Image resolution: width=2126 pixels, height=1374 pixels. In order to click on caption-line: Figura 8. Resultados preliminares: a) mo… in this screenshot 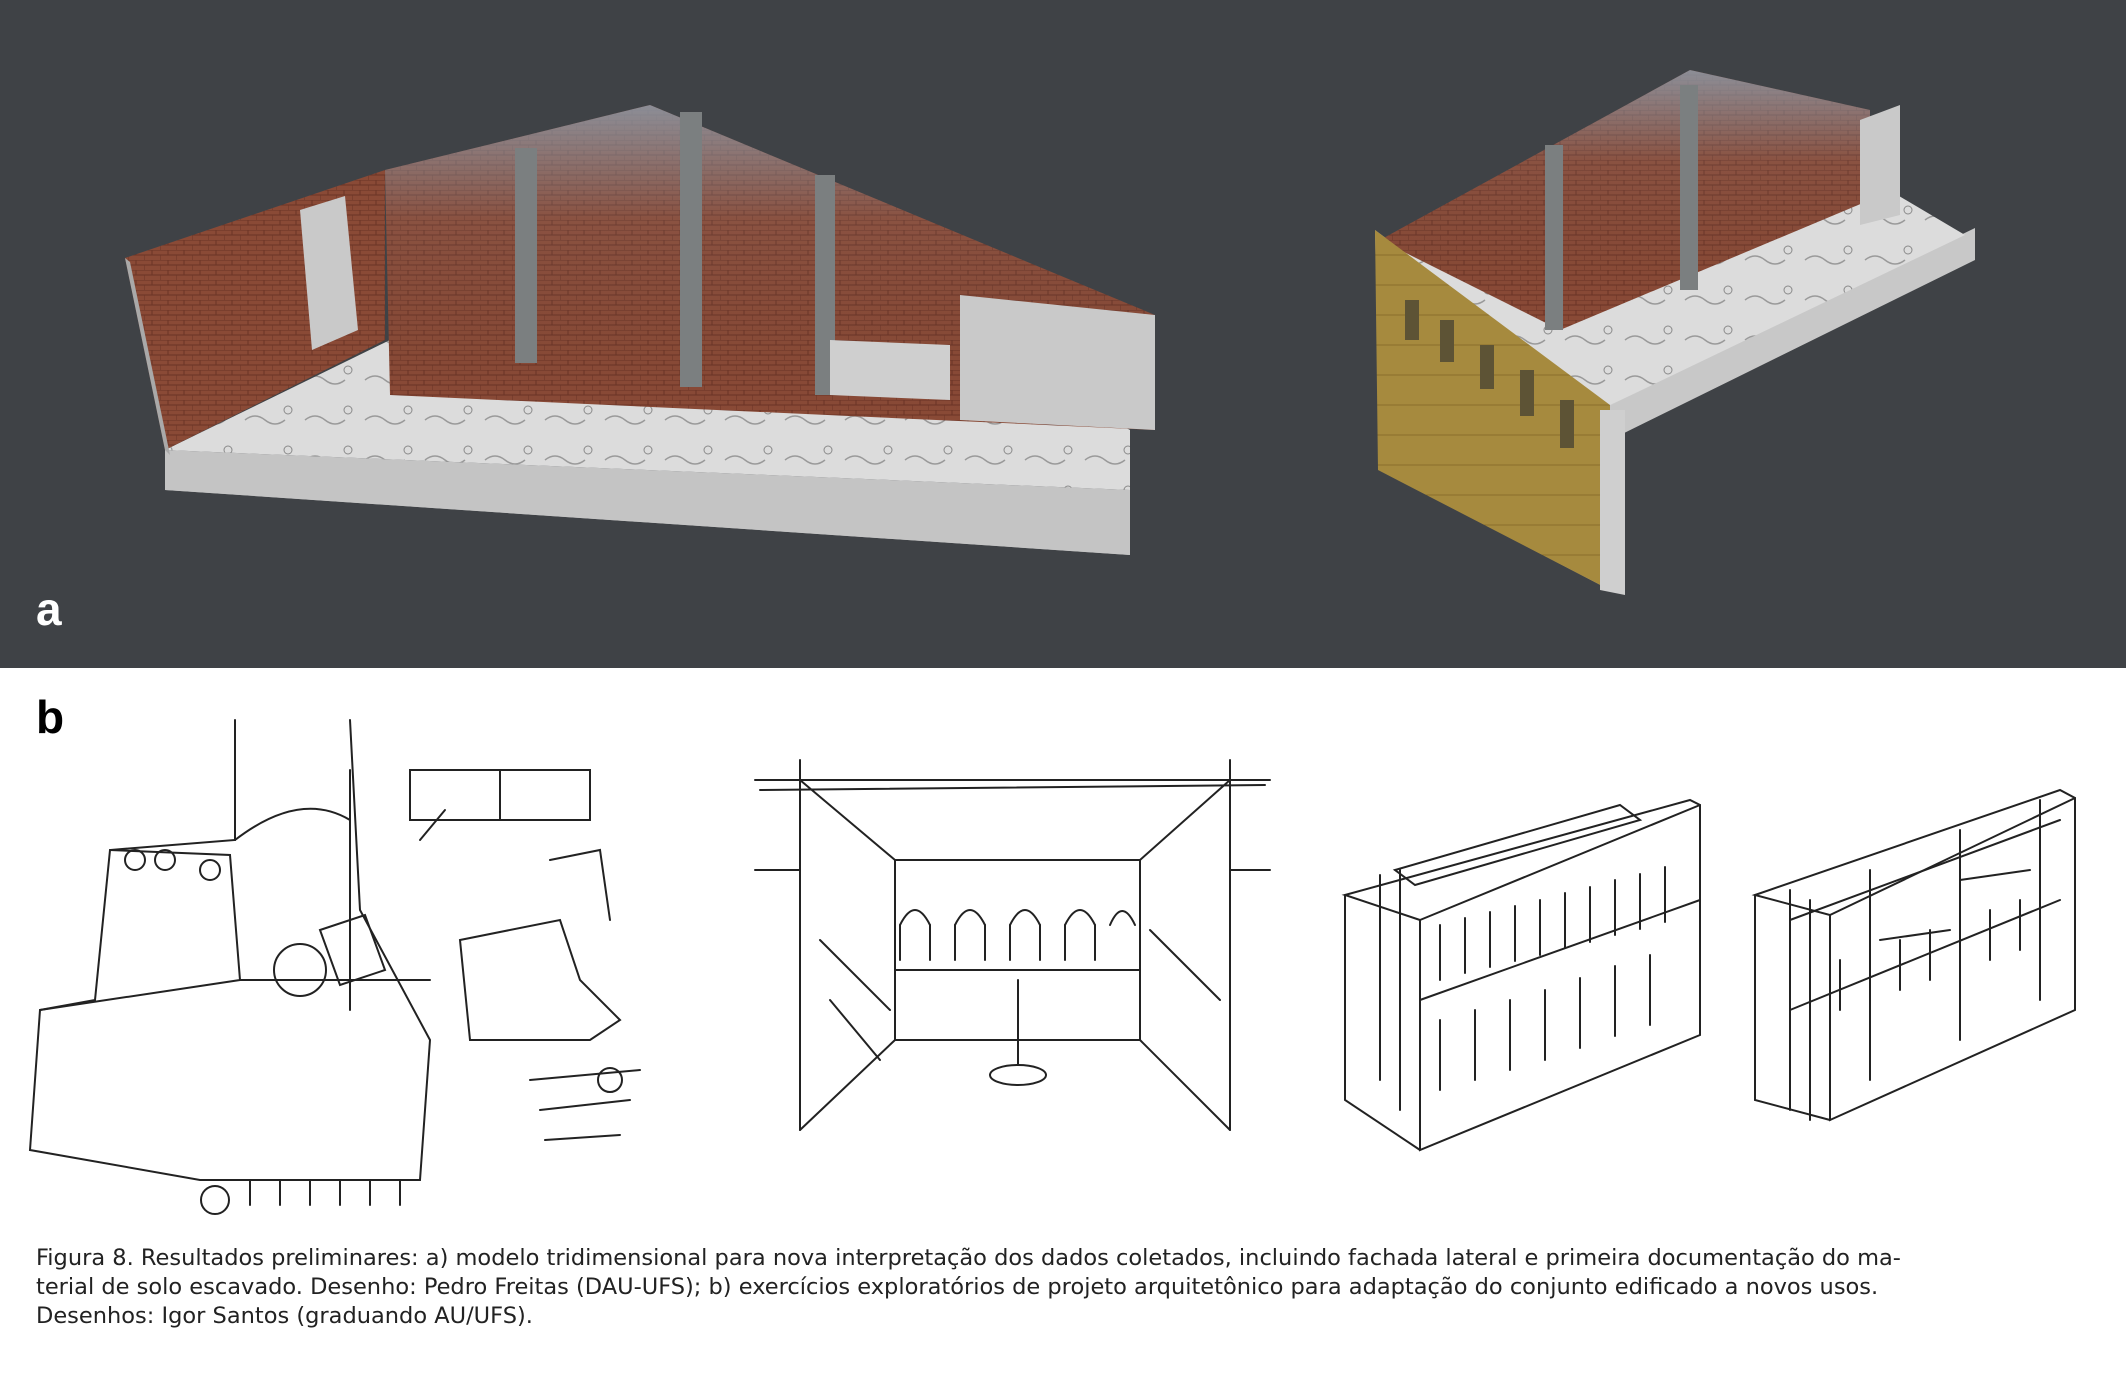, I will do `click(968, 1258)`.